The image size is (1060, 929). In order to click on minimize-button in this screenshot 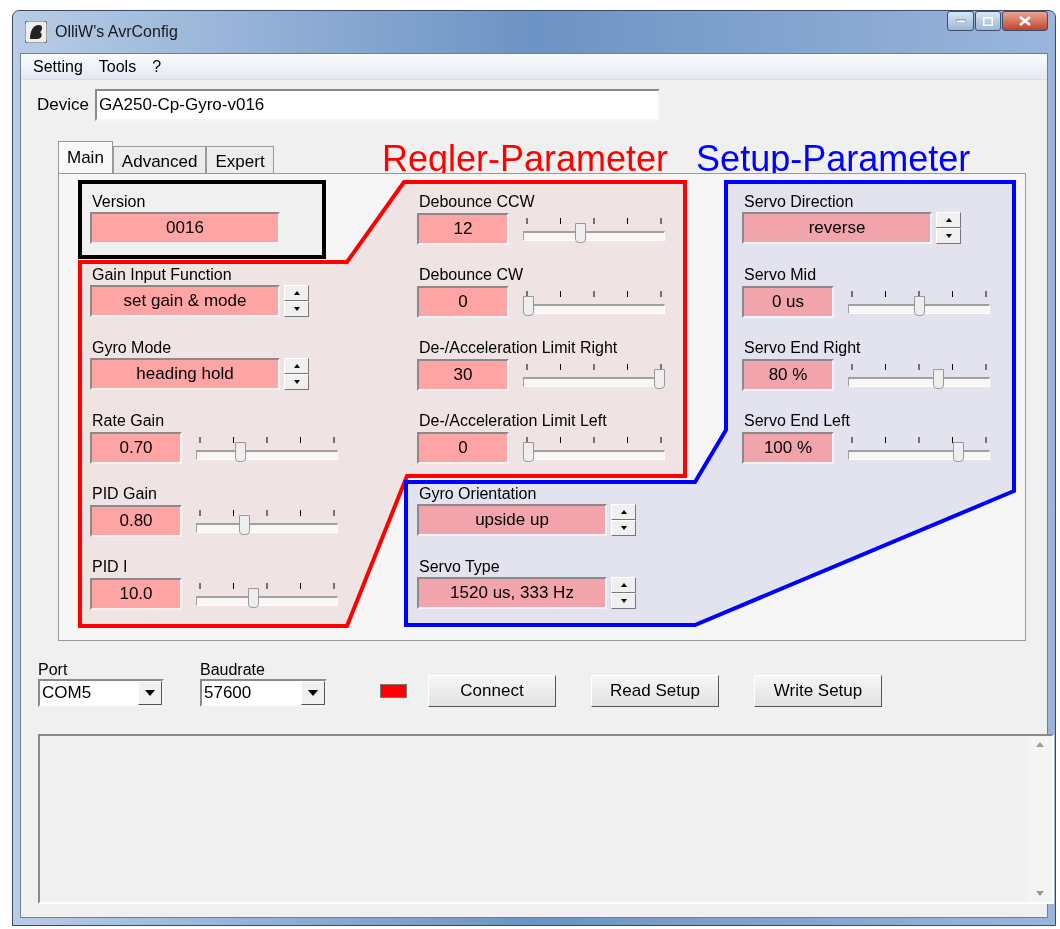, I will do `click(960, 21)`.